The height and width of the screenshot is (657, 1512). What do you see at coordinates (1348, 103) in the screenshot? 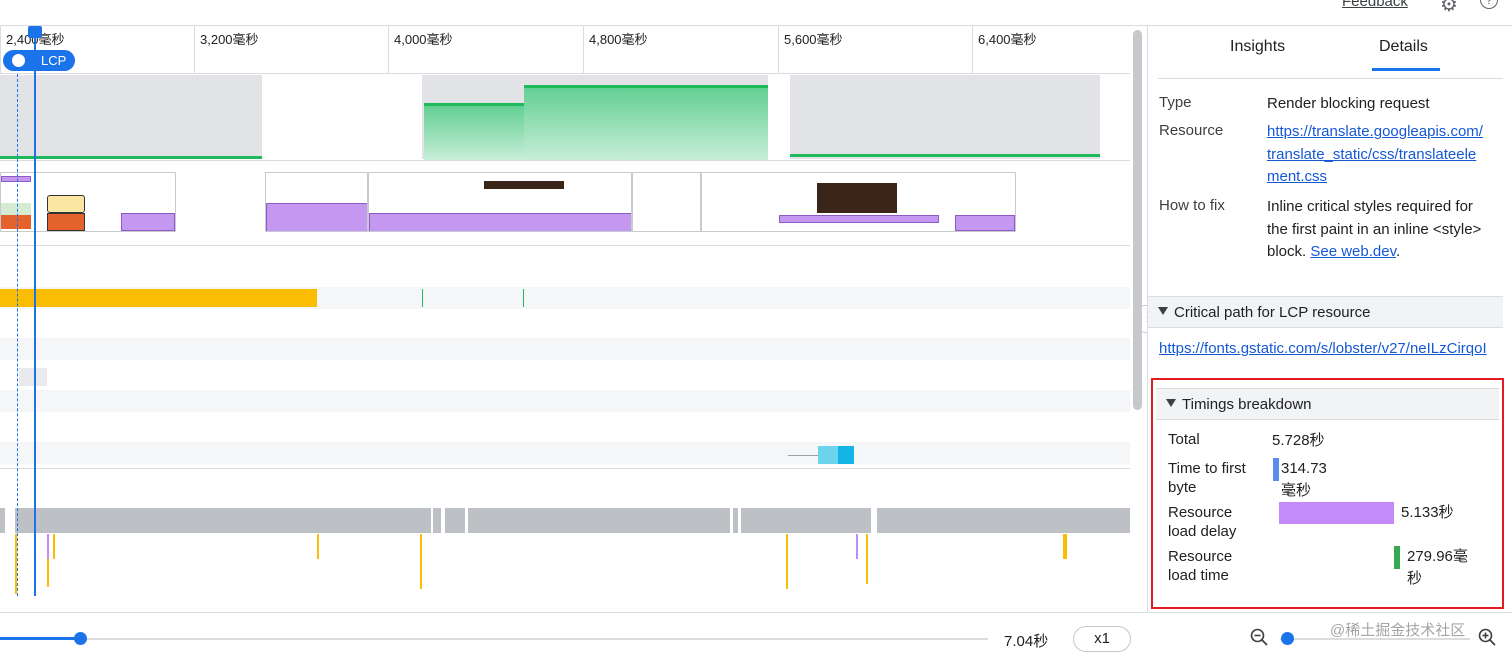
I see `type-value: Render blocking request` at bounding box center [1348, 103].